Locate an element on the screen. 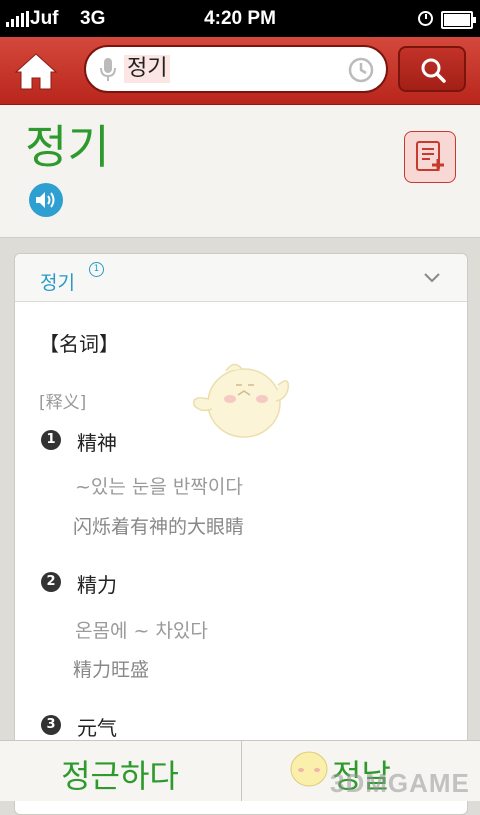  microphone-icon is located at coordinates (108, 70).